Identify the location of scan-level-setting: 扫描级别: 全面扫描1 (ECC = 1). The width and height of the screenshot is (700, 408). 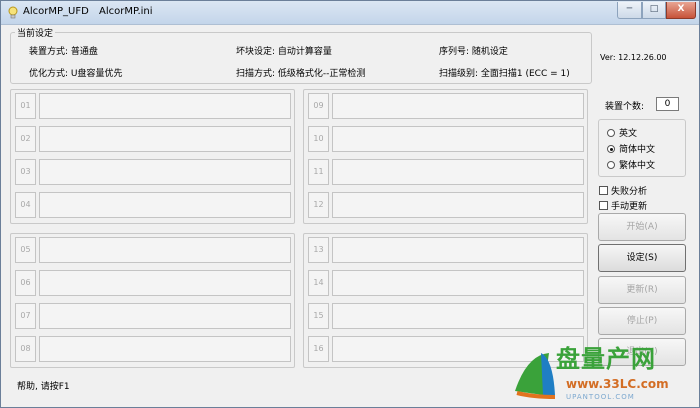
(504, 74).